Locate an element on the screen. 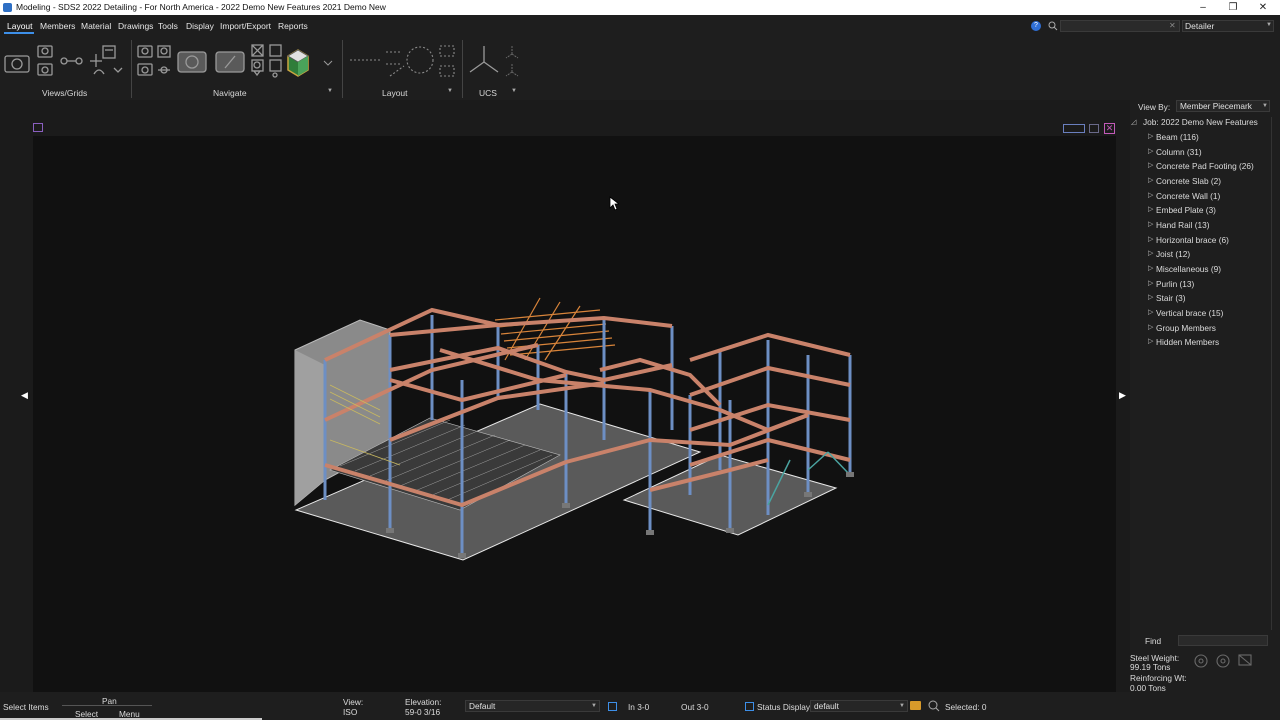 The width and height of the screenshot is (1280, 720). depth-out-value: Out 3-0 is located at coordinates (695, 707).